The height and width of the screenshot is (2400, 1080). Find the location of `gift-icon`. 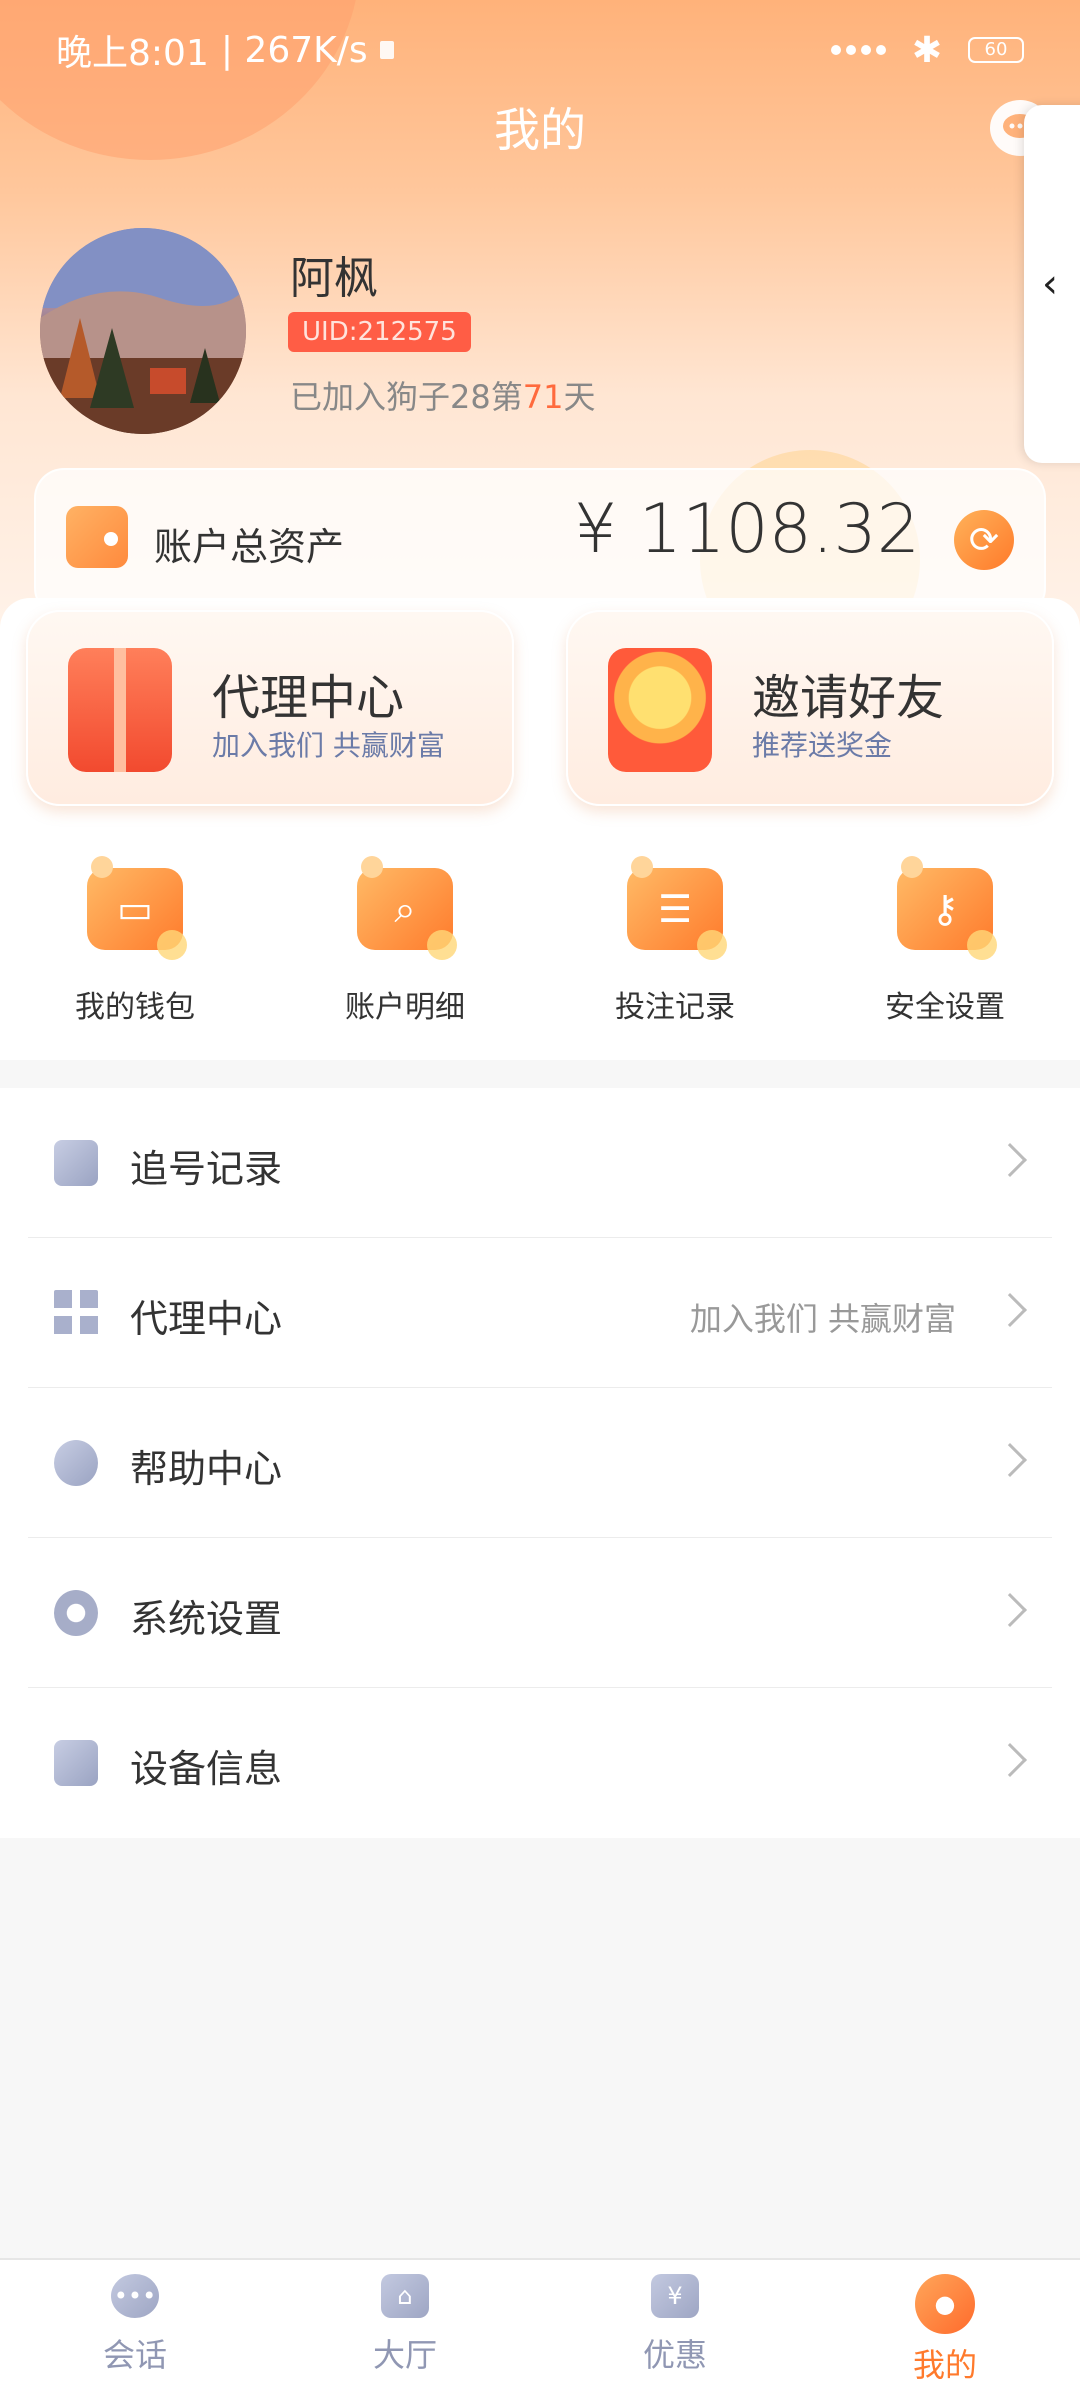

gift-icon is located at coordinates (120, 710).